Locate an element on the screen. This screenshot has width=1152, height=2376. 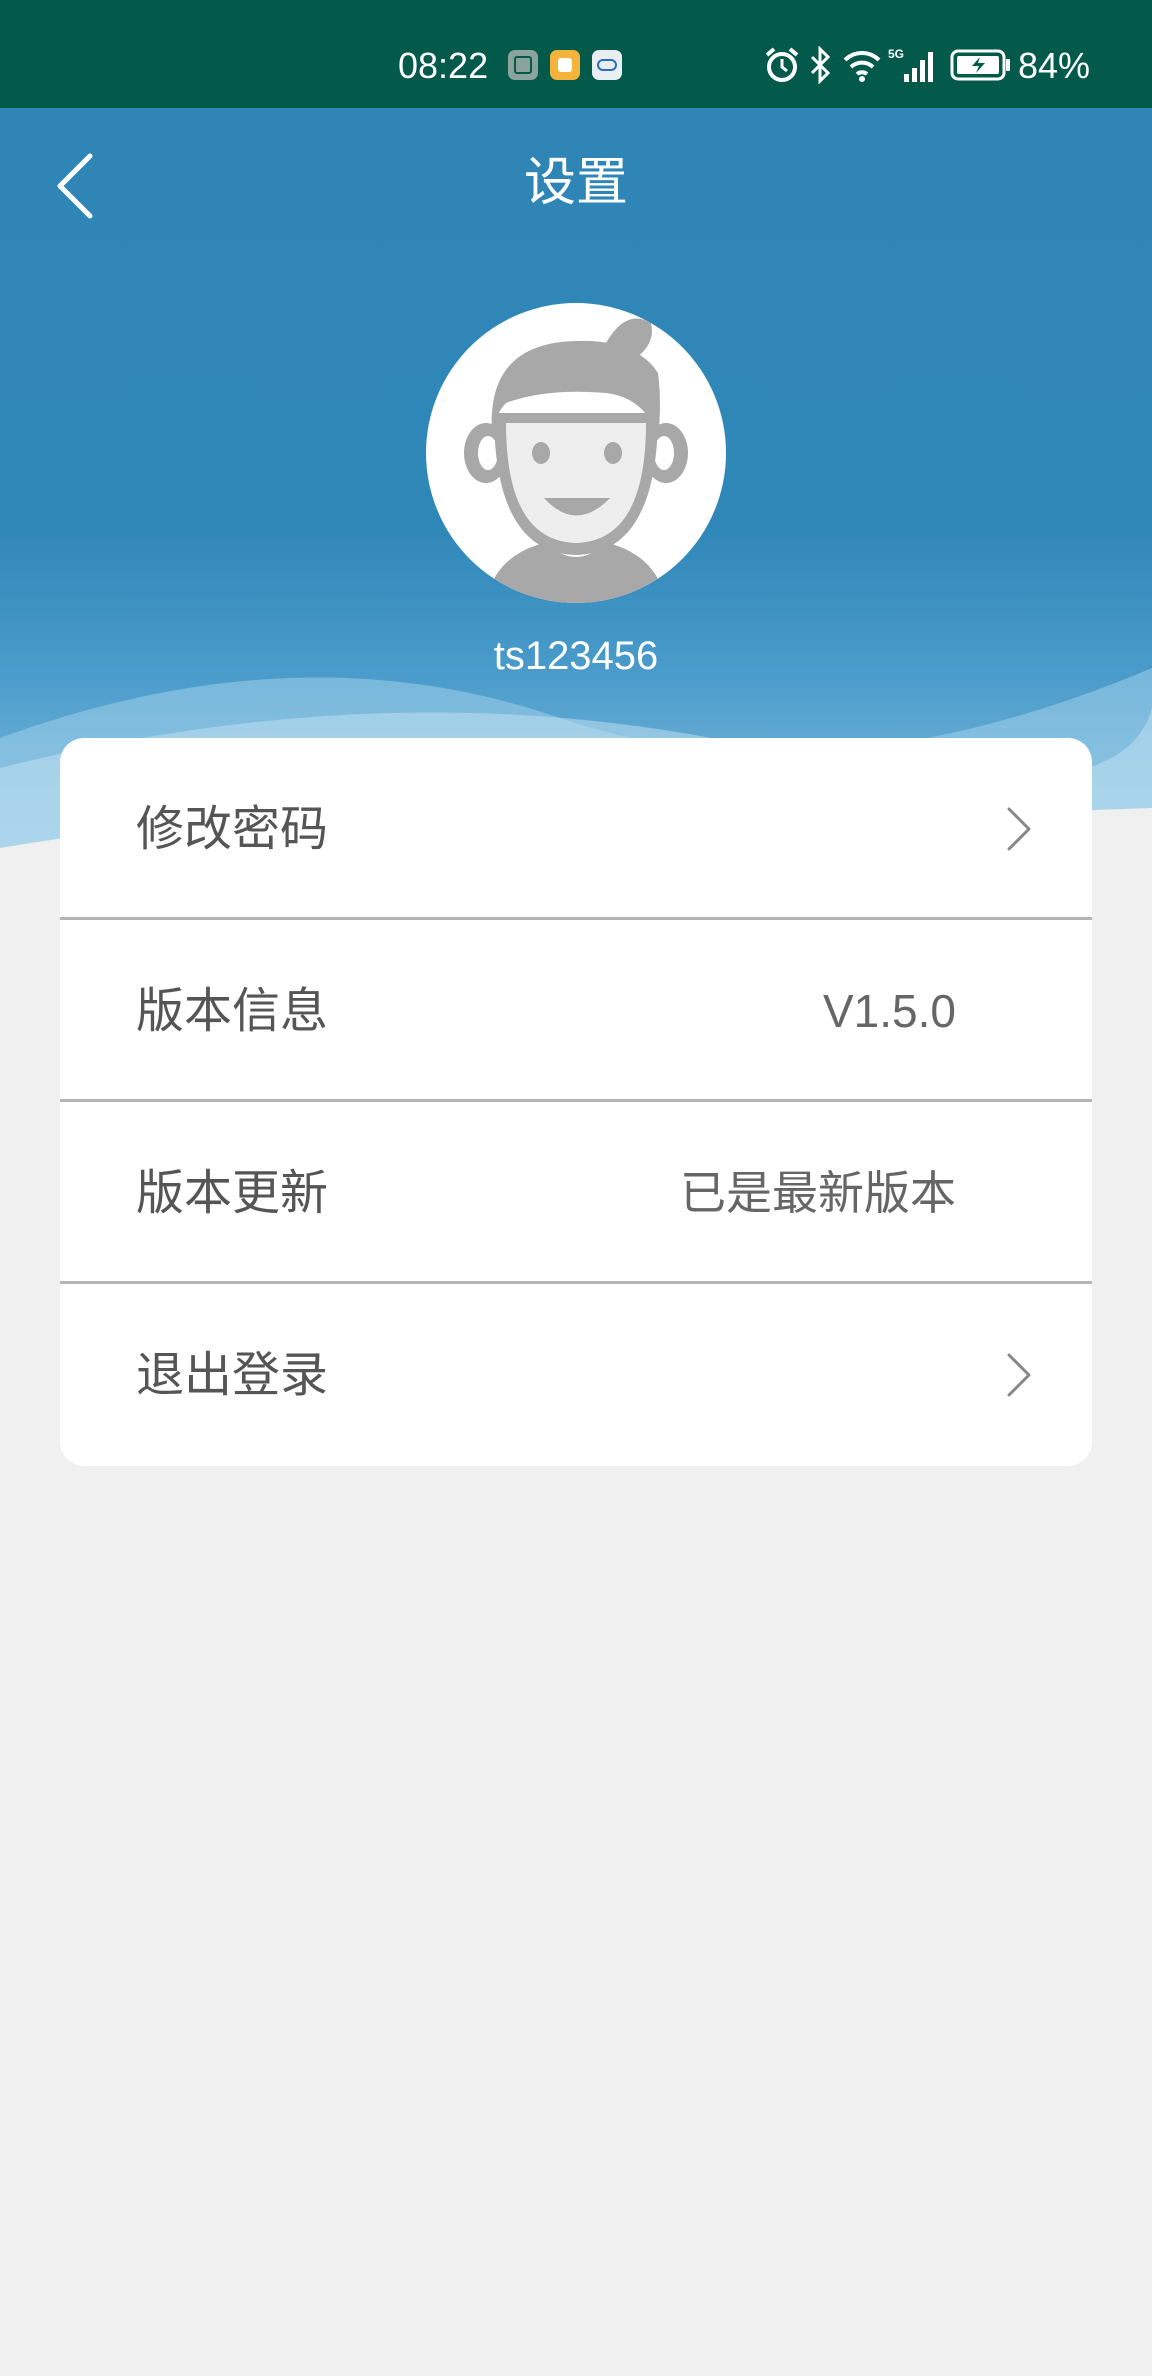
battery-charging-icon is located at coordinates (980, 65).